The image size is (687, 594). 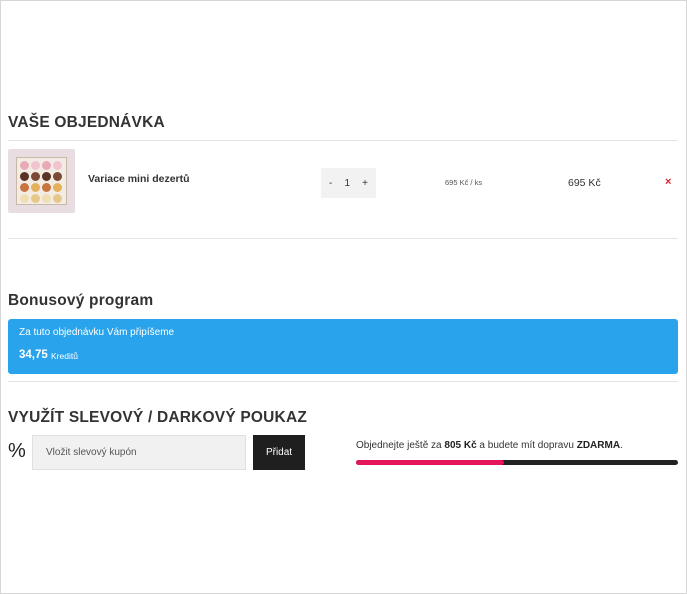 I want to click on quantity-stepper: - 1 +, so click(x=348, y=183).